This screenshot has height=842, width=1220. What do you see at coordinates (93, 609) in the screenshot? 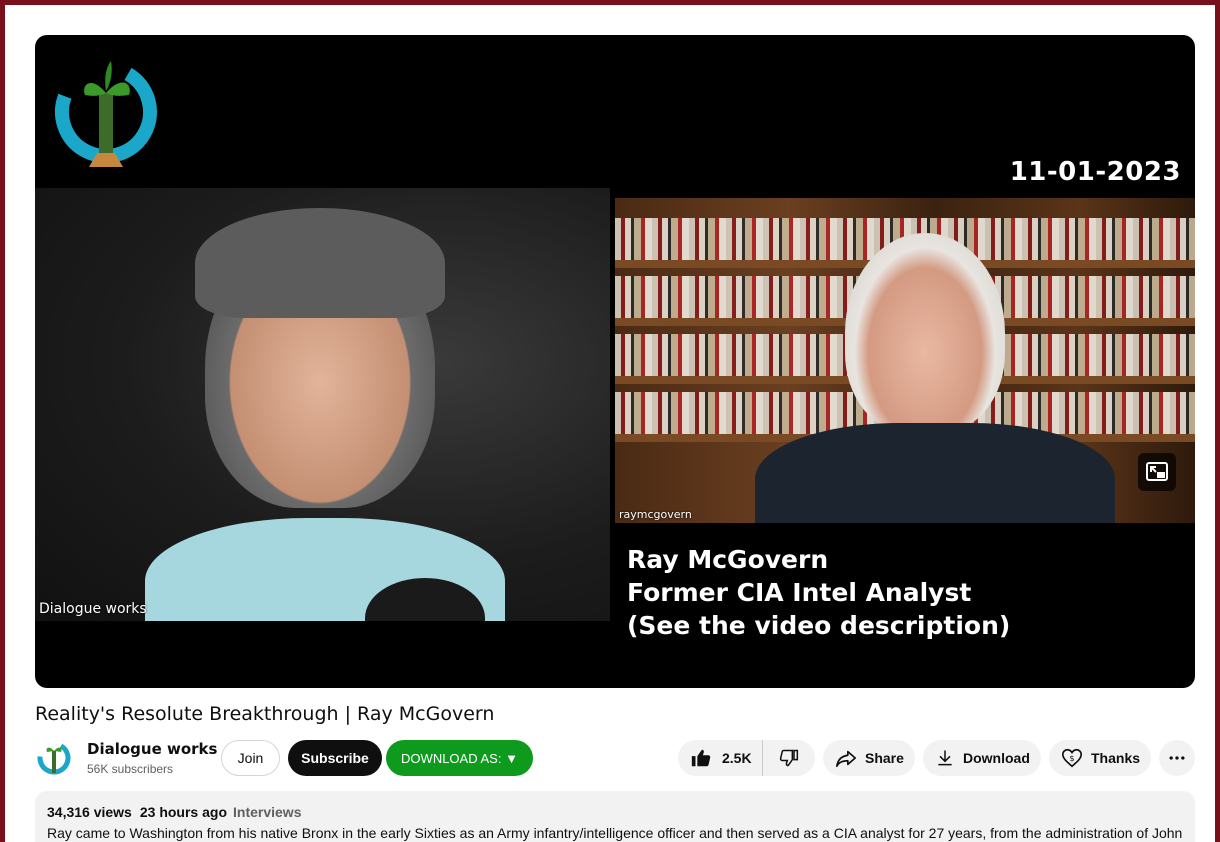
I see `left-participant-label: Dialogue works` at bounding box center [93, 609].